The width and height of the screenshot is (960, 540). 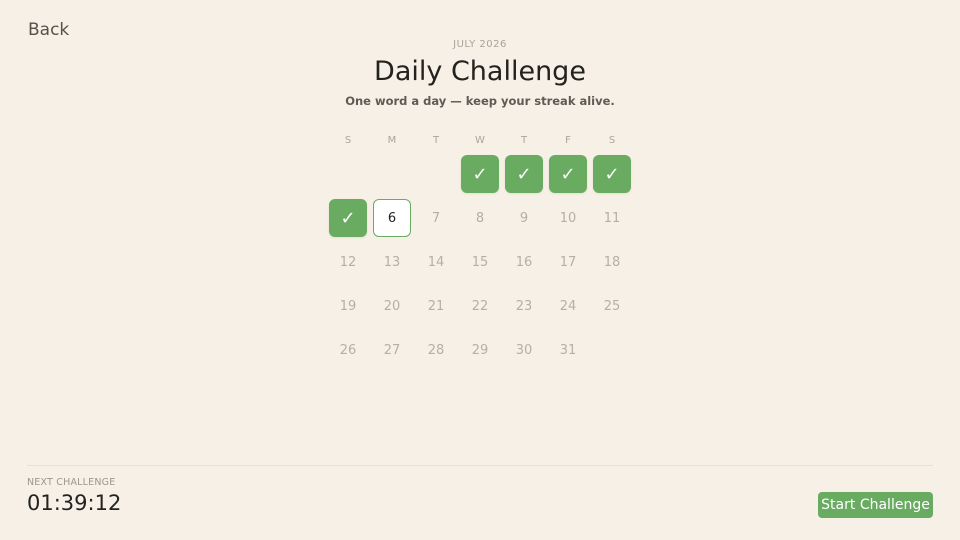 I want to click on calendar-day-future: 16, so click(x=524, y=262).